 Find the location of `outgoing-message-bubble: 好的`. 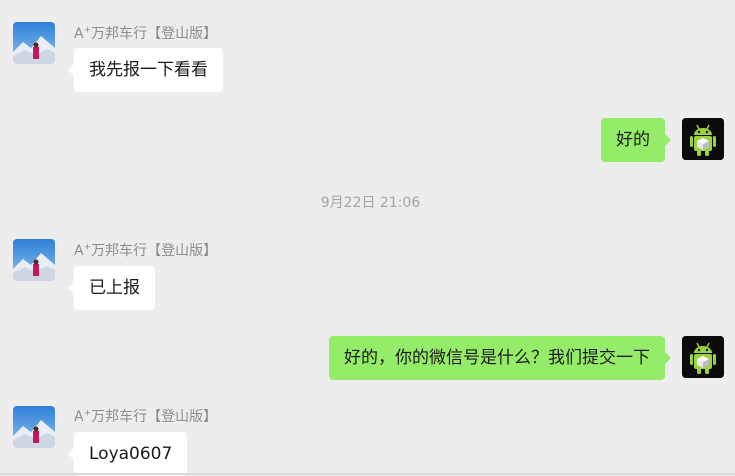

outgoing-message-bubble: 好的 is located at coordinates (636, 140).